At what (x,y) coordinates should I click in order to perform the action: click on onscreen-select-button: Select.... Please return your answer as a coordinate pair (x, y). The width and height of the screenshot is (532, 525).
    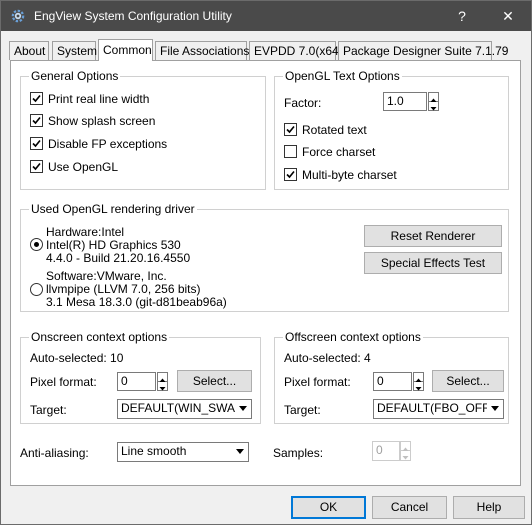
    Looking at the image, I should click on (214, 381).